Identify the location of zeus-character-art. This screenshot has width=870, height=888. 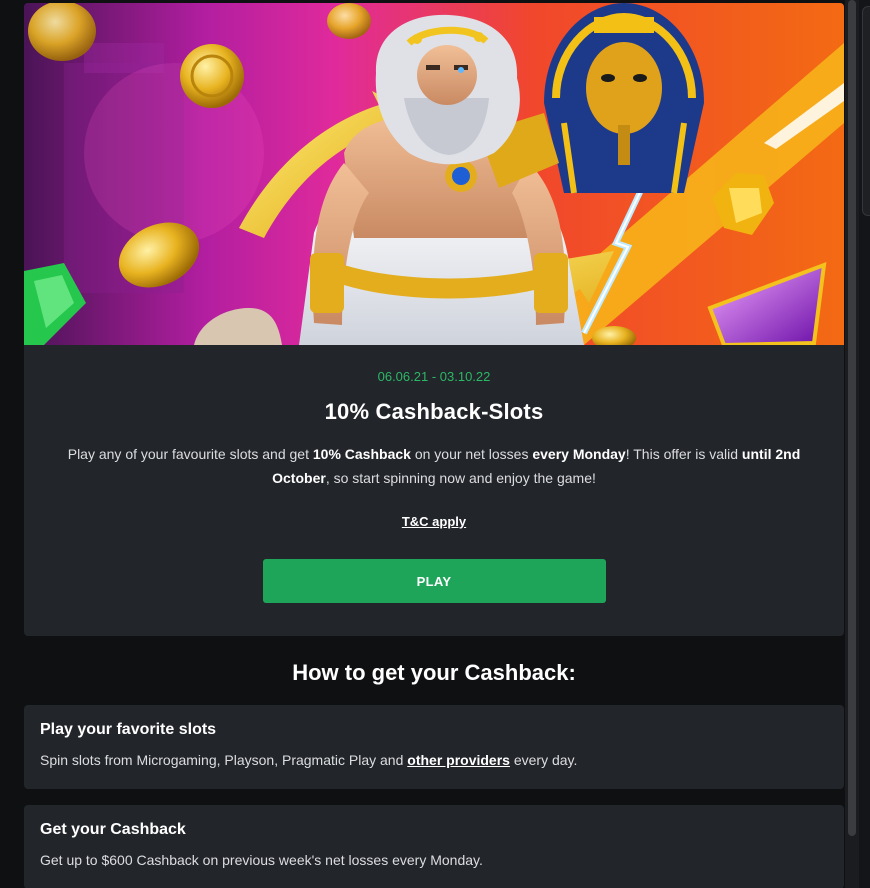
(441, 179).